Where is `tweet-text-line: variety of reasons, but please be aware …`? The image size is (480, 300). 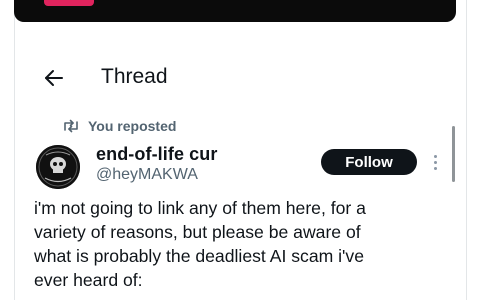 tweet-text-line: variety of reasons, but please be aware … is located at coordinates (197, 232).